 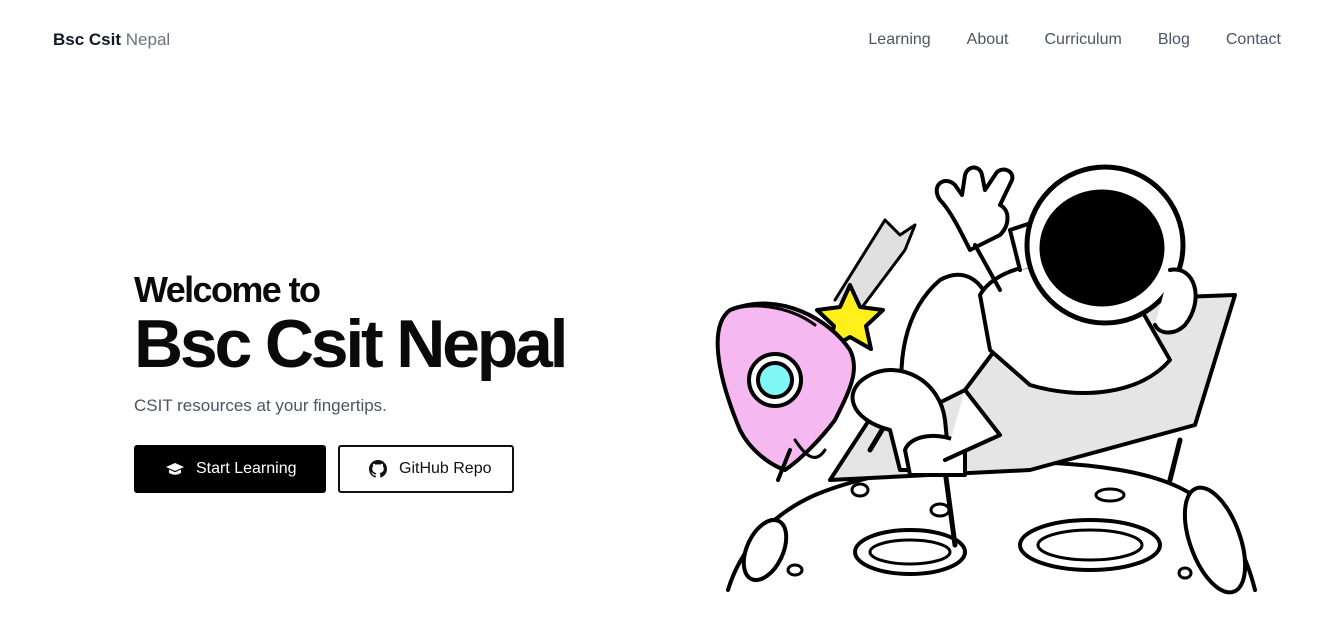 I want to click on book-icon, so click(x=175, y=469).